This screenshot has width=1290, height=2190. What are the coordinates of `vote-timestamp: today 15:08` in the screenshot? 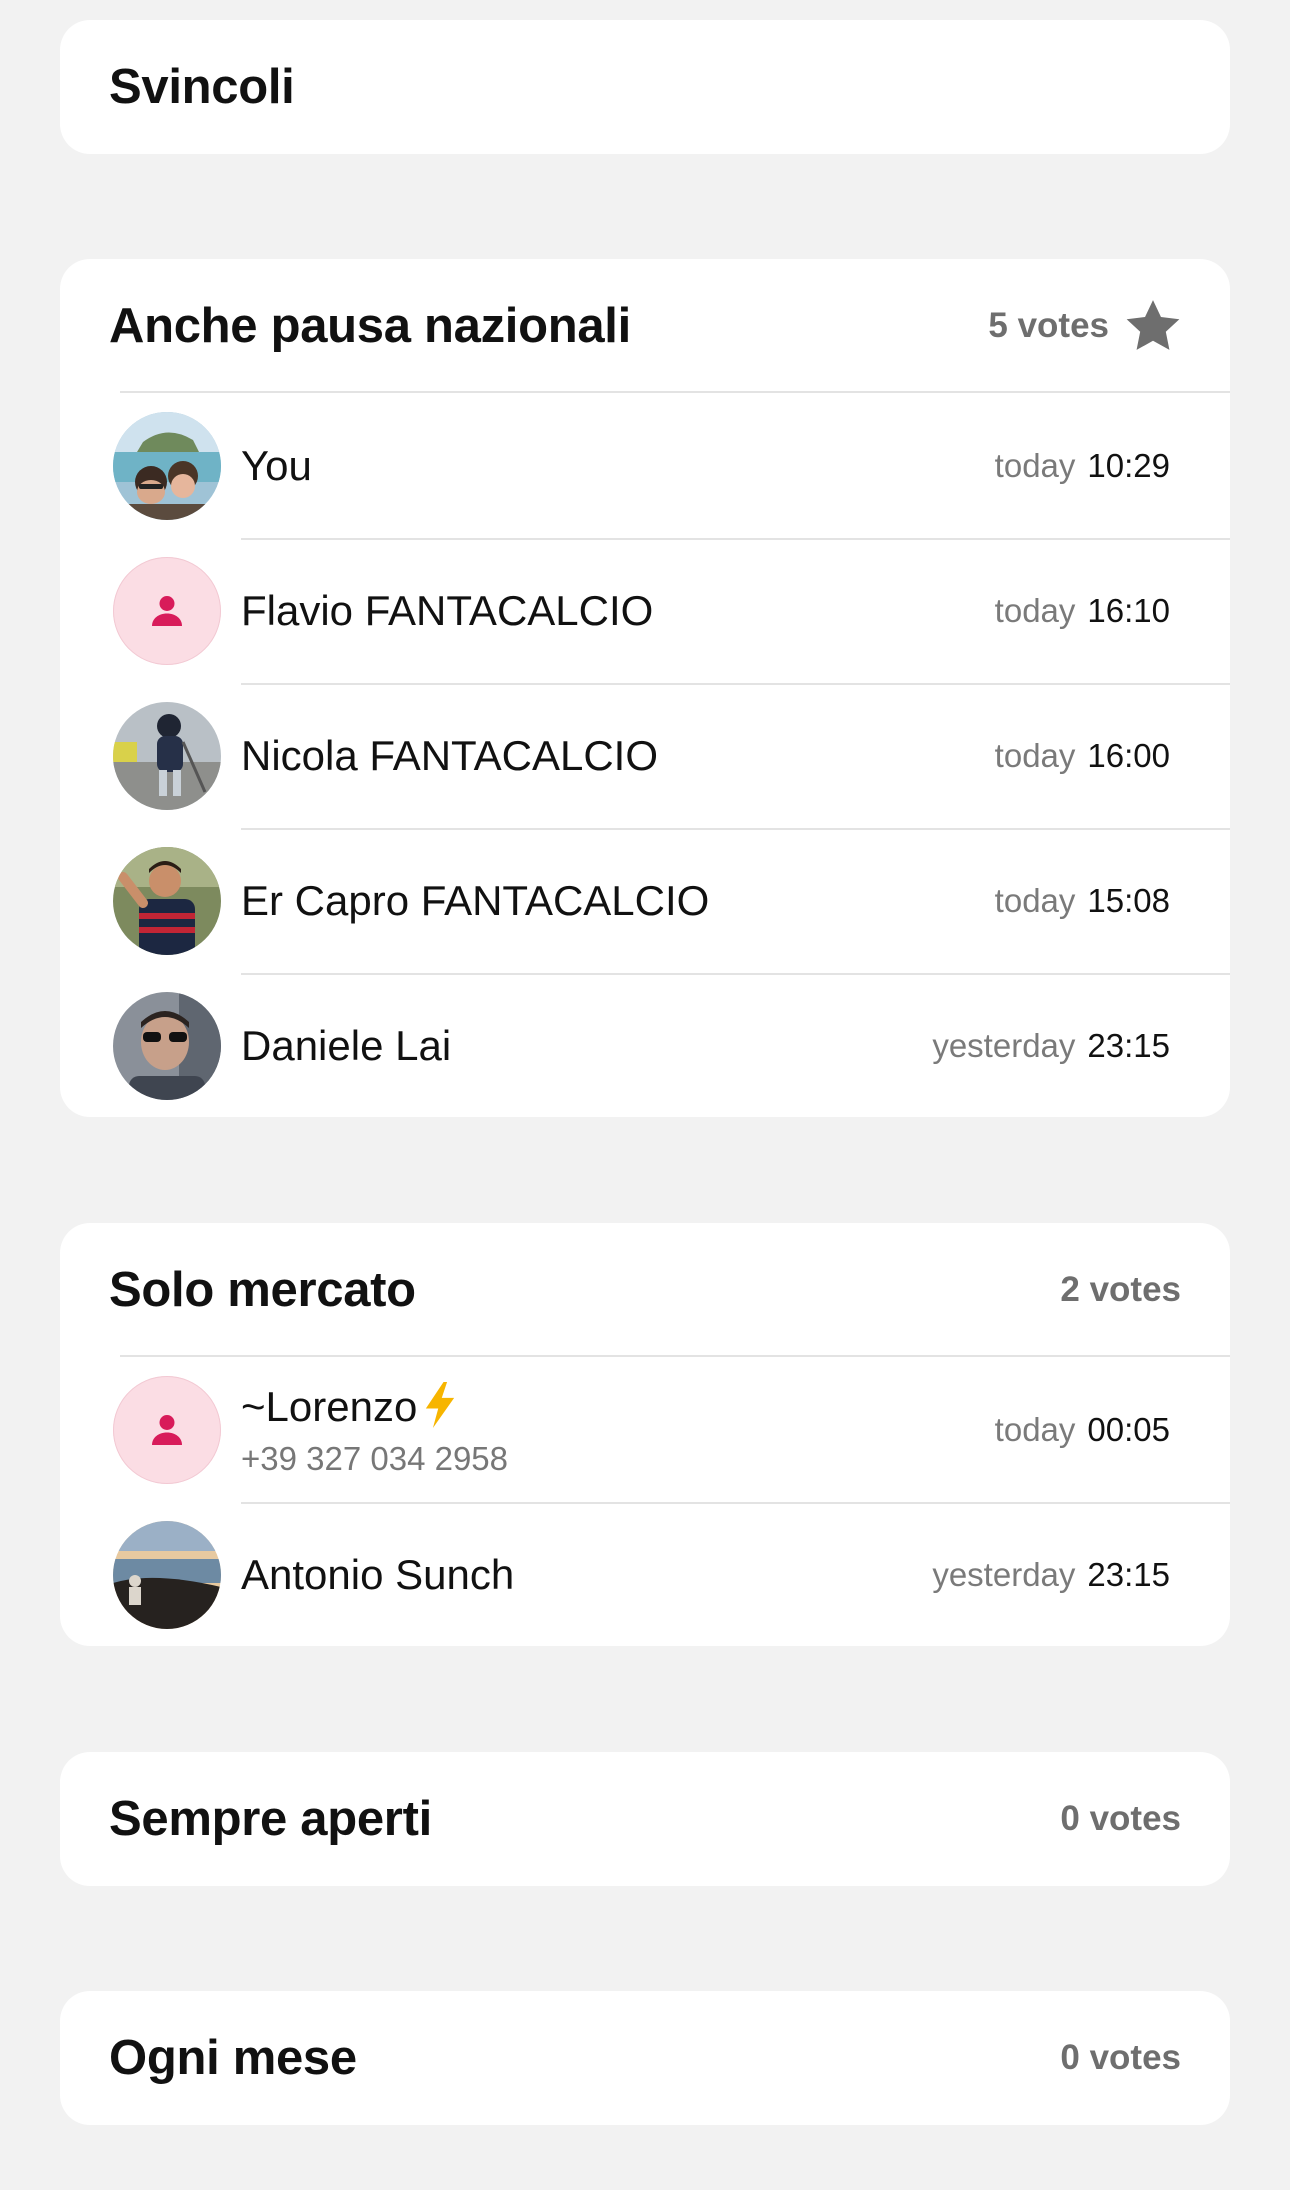 It's located at (1082, 900).